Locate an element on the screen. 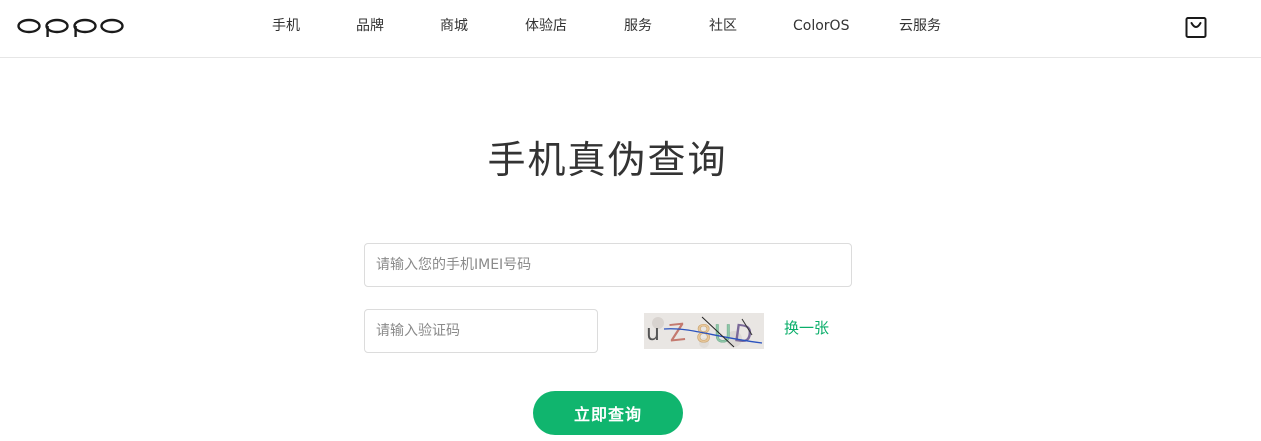 The image size is (1261, 441). page-title: 手机真伪查询 is located at coordinates (607, 160).